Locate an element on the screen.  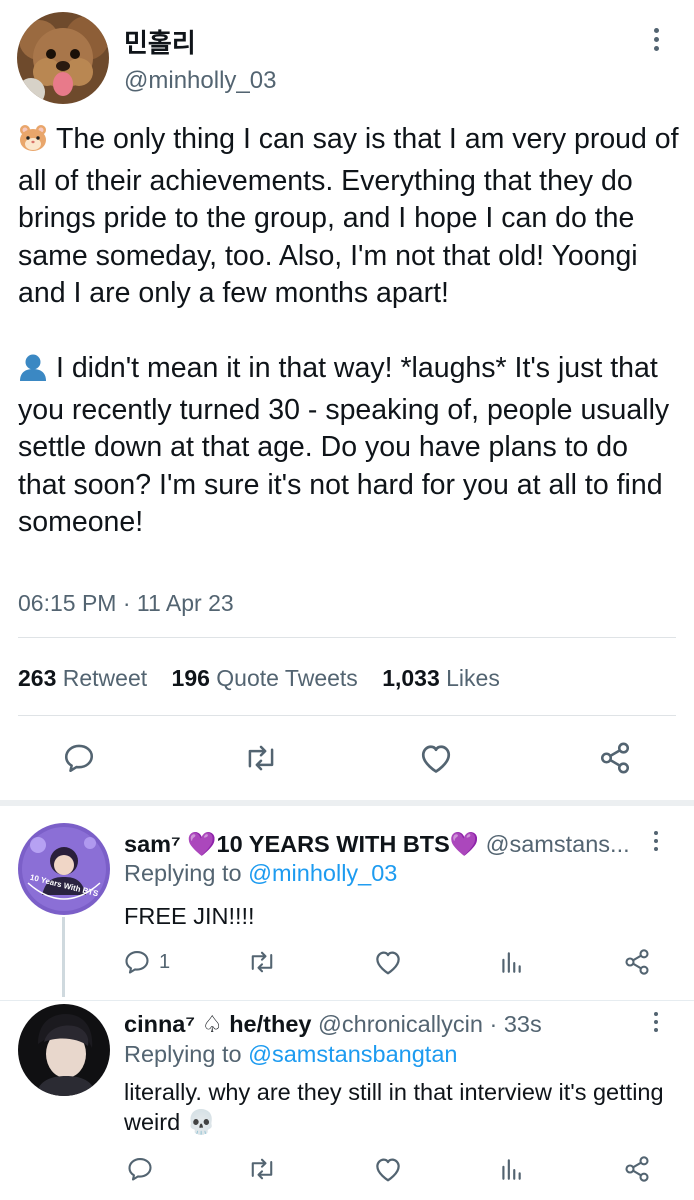
reply-button: 1 is located at coordinates (146, 962).